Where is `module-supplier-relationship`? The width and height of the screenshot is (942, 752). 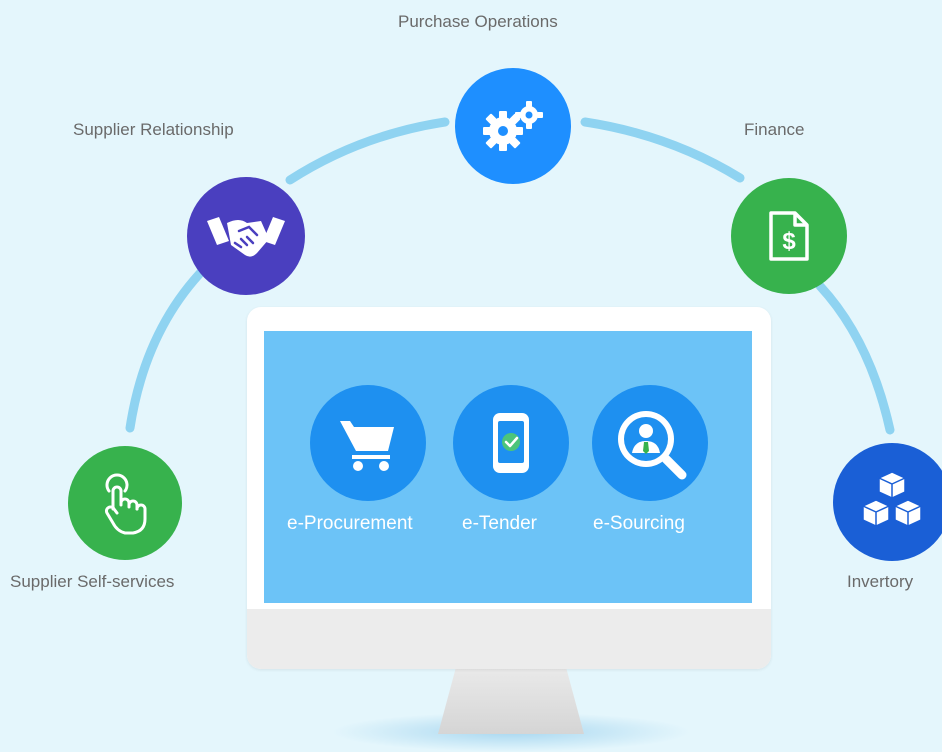 module-supplier-relationship is located at coordinates (246, 236).